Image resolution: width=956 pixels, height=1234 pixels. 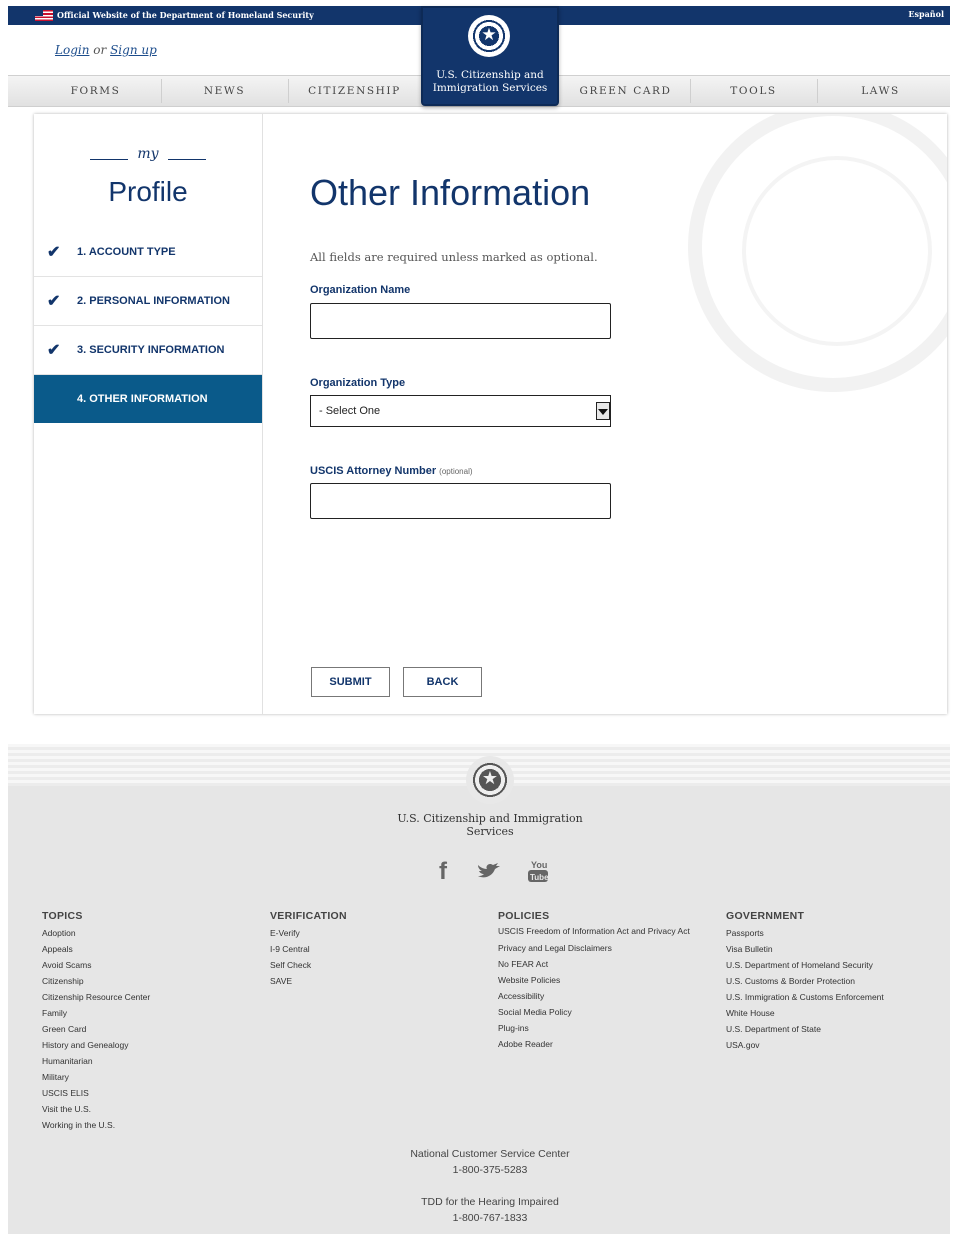 I want to click on us-flag-icon, so click(x=44, y=15).